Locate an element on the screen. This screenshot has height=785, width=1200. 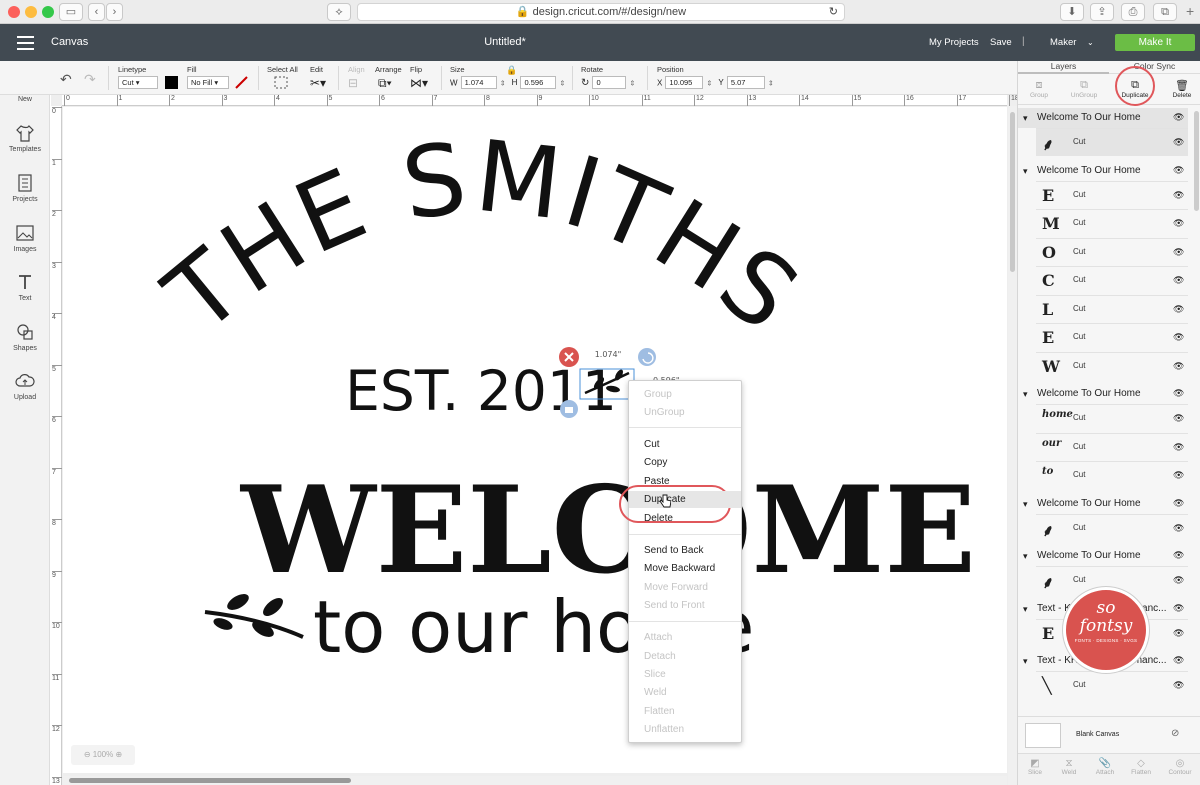
zoom-control: ⊖ 100% ⊕ is located at coordinates (103, 755).